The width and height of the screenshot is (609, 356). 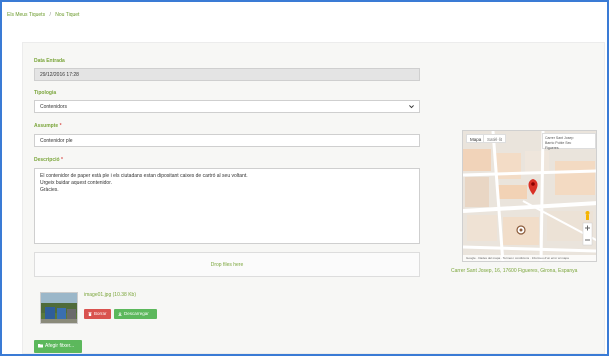 I want to click on delete-attachment-button: Borrar, so click(x=97, y=314).